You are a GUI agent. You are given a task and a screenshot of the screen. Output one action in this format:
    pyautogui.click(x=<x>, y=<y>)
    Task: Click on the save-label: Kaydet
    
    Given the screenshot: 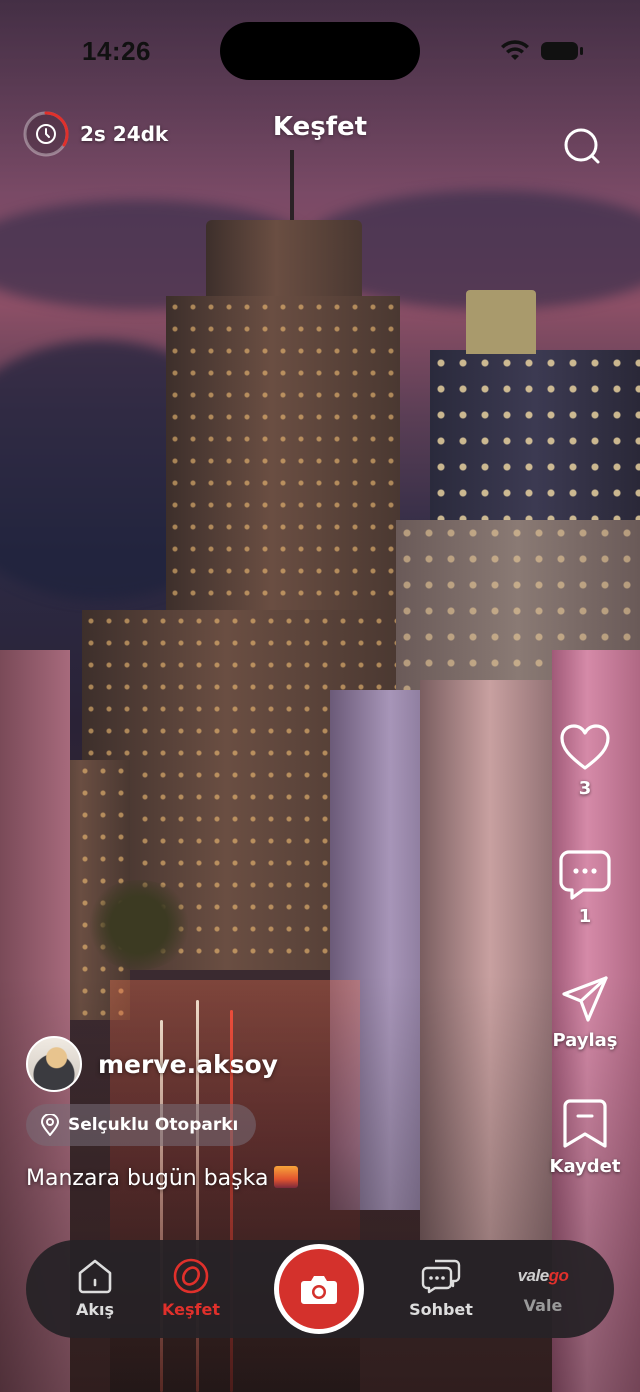 What is the action you would take?
    pyautogui.click(x=585, y=1166)
    